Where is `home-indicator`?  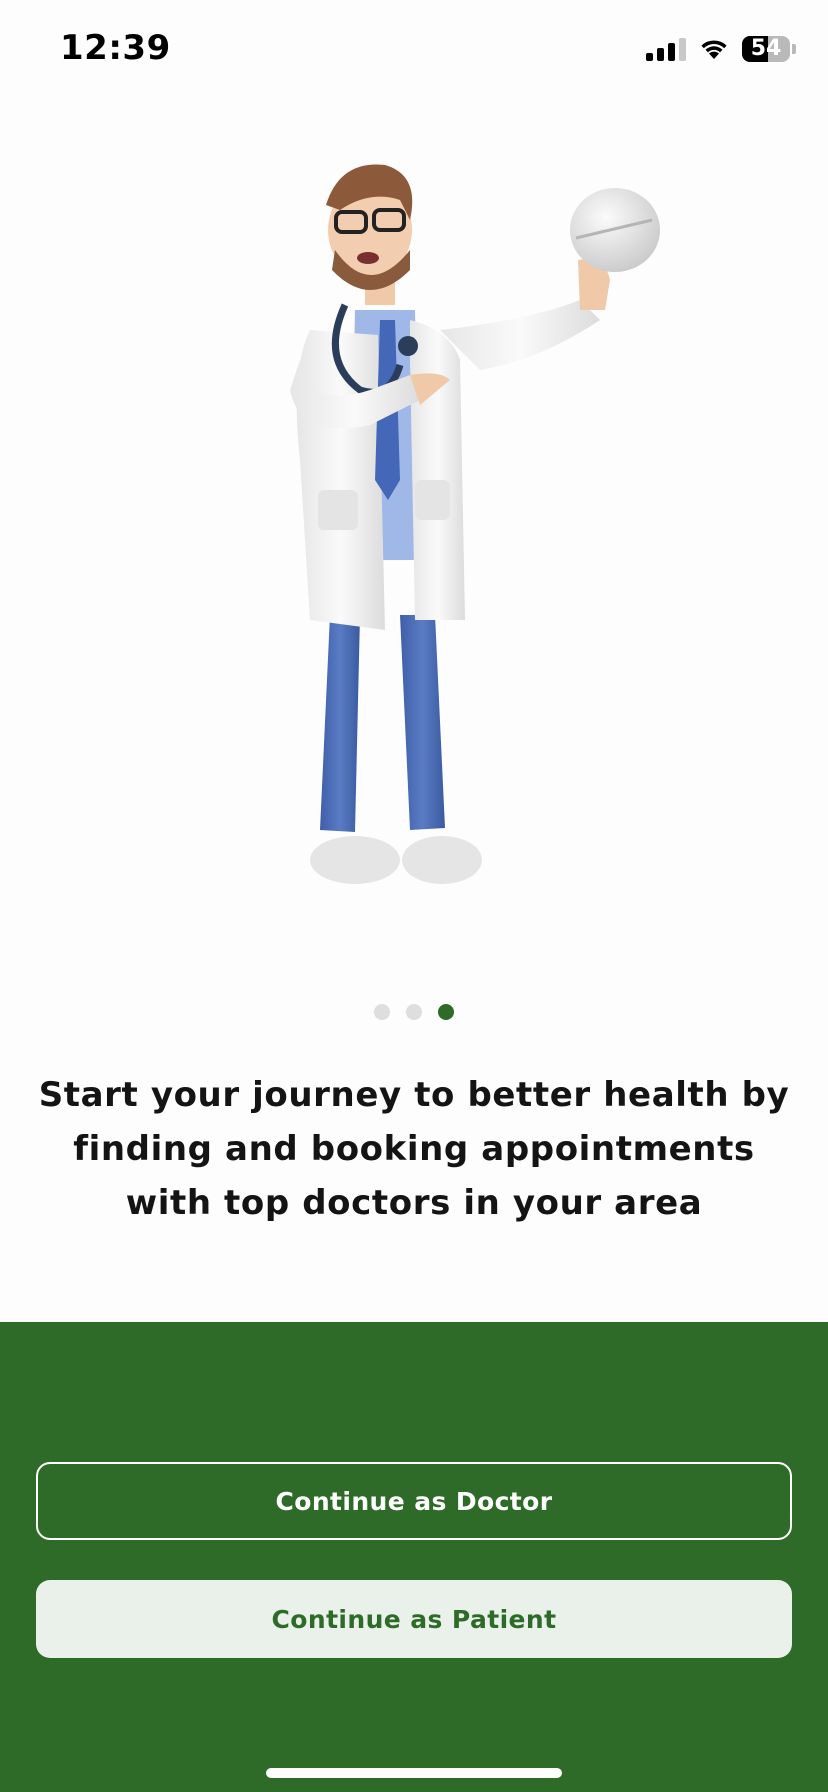
home-indicator is located at coordinates (414, 1773).